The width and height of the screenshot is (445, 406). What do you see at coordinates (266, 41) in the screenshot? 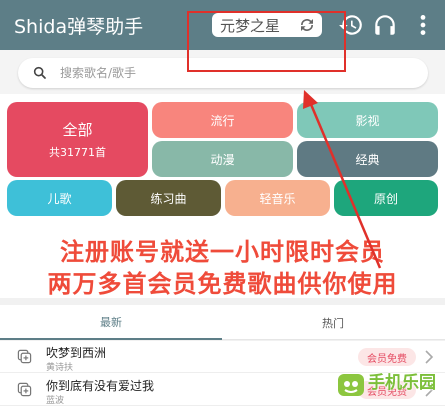
I see `annotation-box` at bounding box center [266, 41].